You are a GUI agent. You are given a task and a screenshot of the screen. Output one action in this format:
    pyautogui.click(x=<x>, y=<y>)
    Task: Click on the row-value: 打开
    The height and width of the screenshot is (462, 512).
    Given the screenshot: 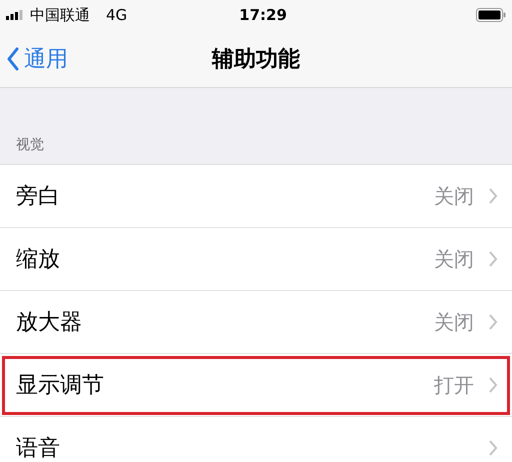 What is the action you would take?
    pyautogui.click(x=454, y=385)
    